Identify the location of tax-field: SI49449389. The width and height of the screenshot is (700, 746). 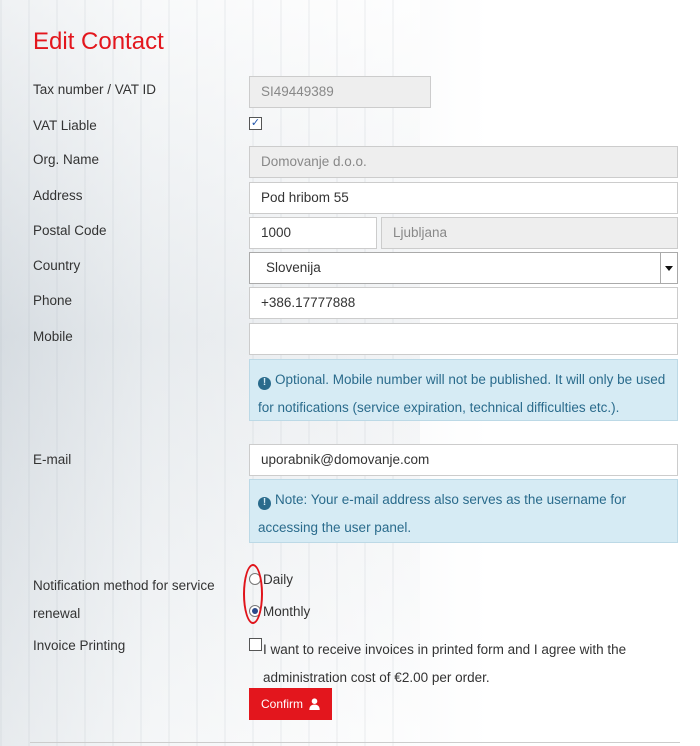
(340, 92).